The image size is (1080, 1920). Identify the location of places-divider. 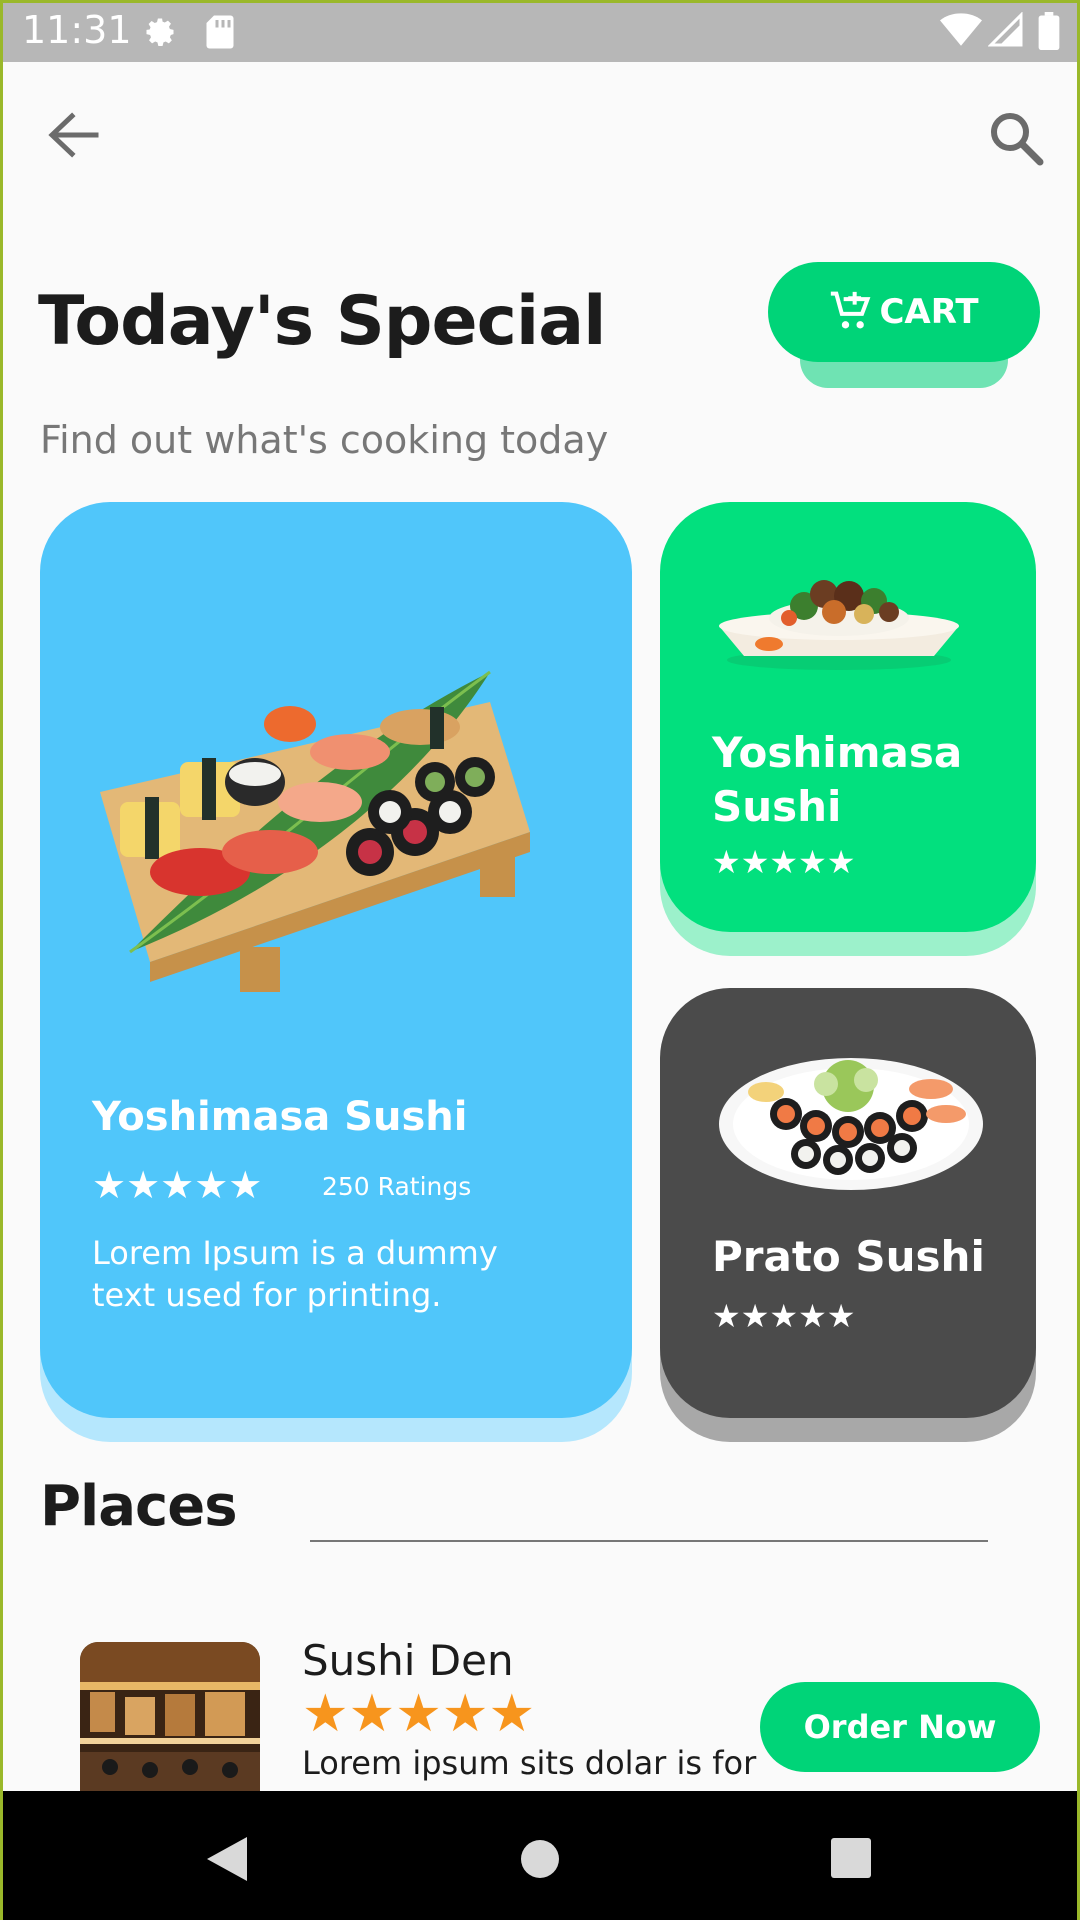
(649, 1541).